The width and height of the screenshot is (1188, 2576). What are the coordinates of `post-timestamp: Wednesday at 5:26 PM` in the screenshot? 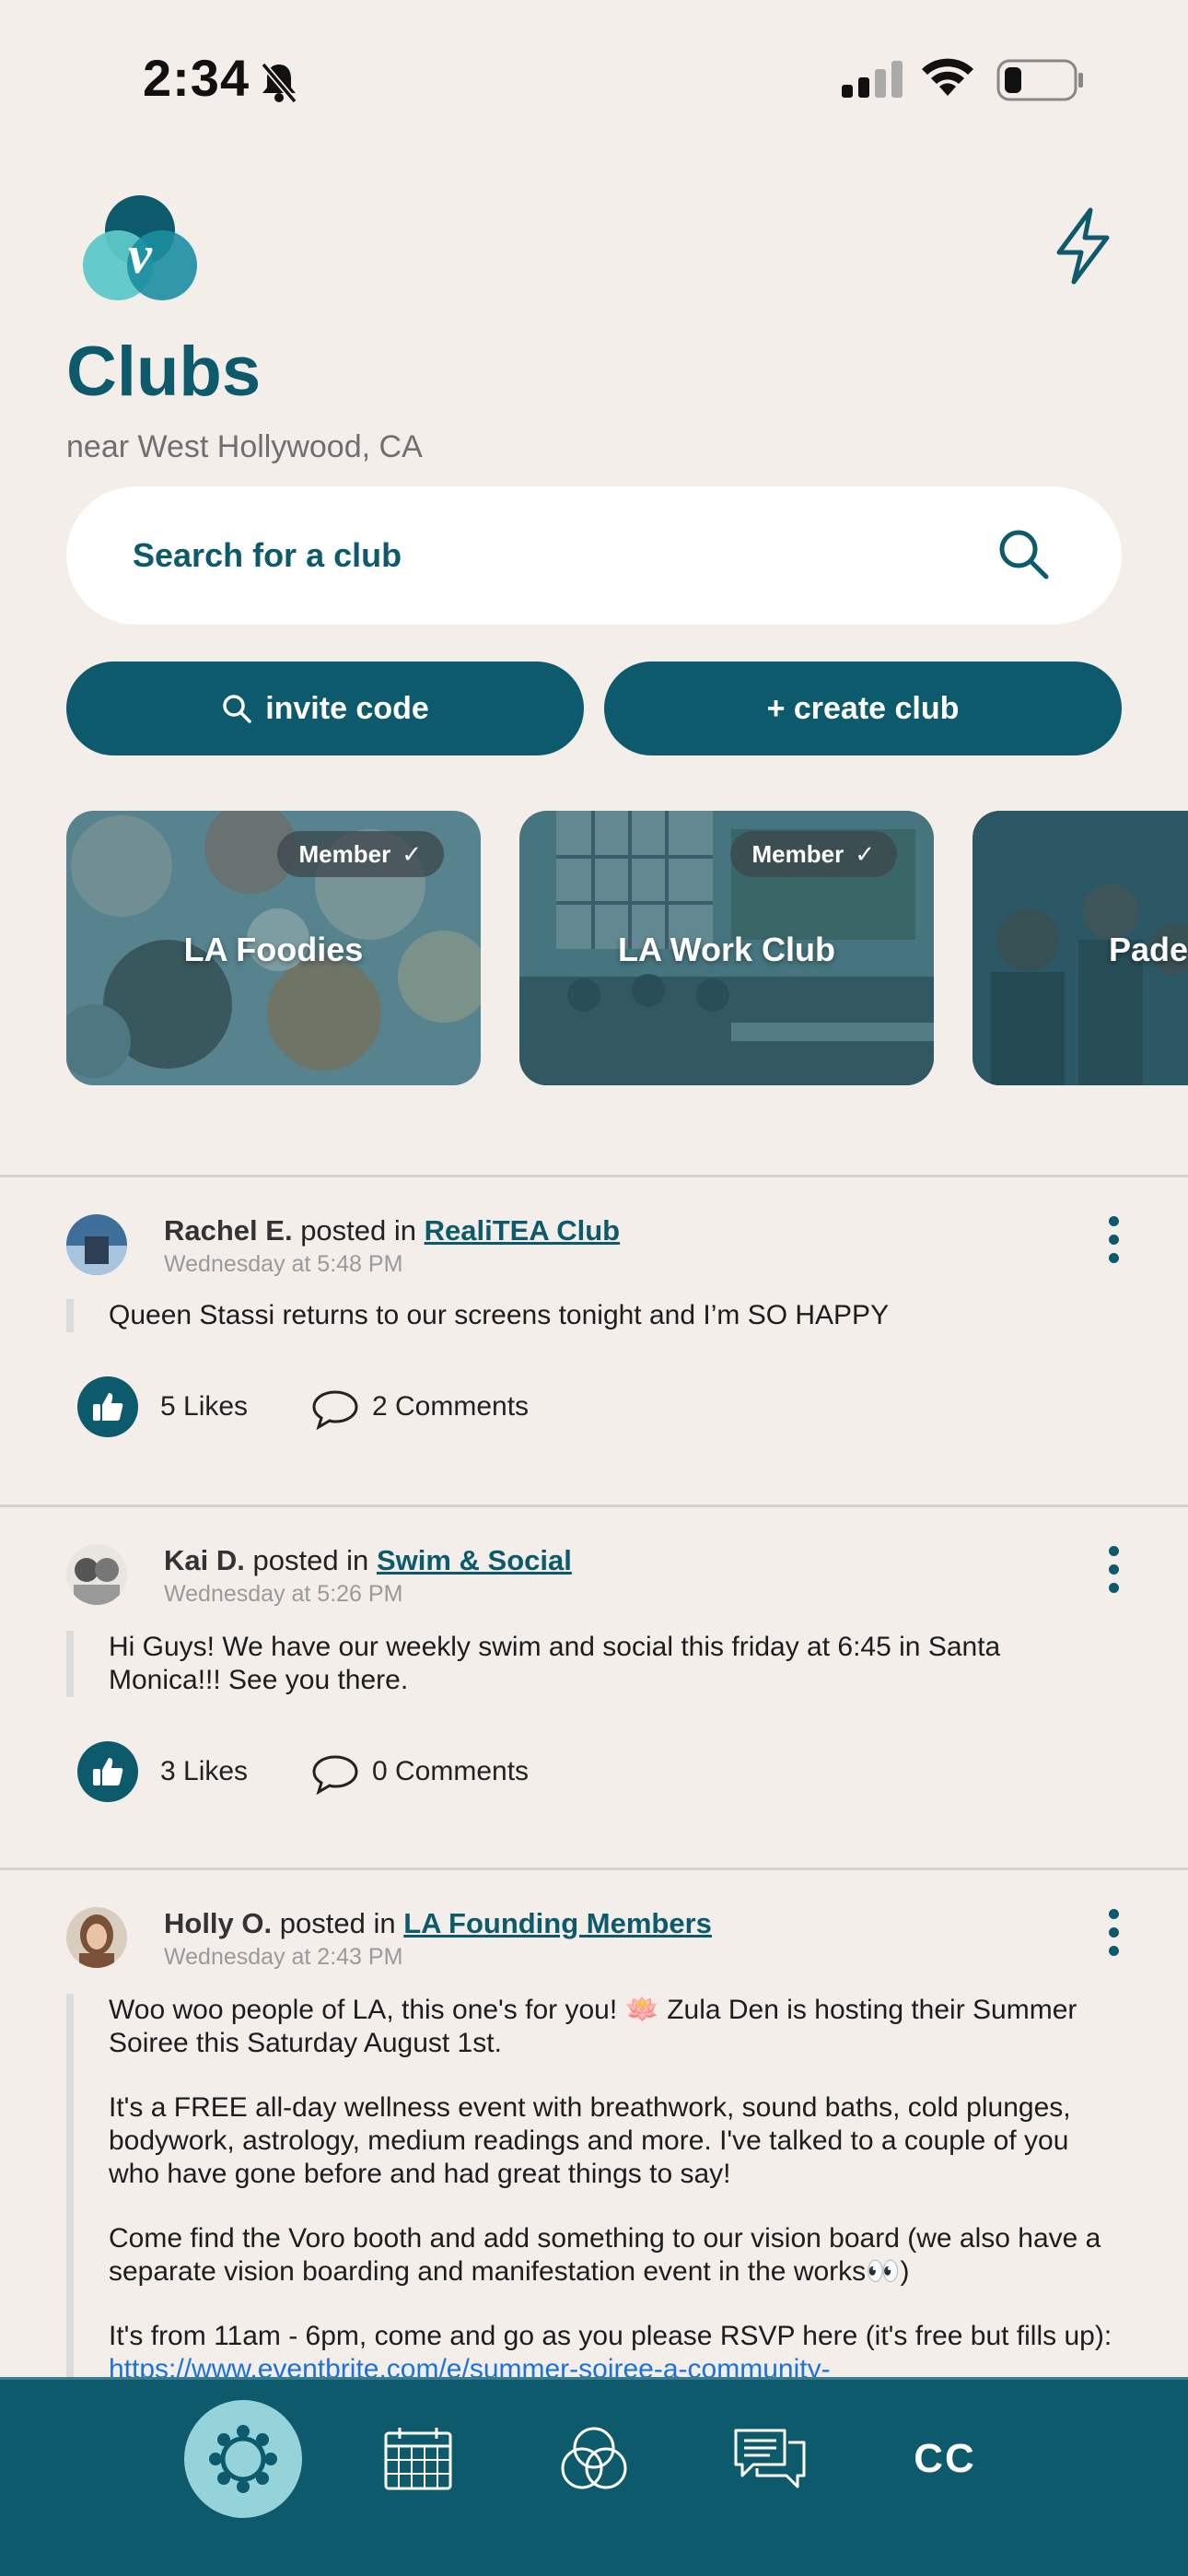 It's located at (283, 1594).